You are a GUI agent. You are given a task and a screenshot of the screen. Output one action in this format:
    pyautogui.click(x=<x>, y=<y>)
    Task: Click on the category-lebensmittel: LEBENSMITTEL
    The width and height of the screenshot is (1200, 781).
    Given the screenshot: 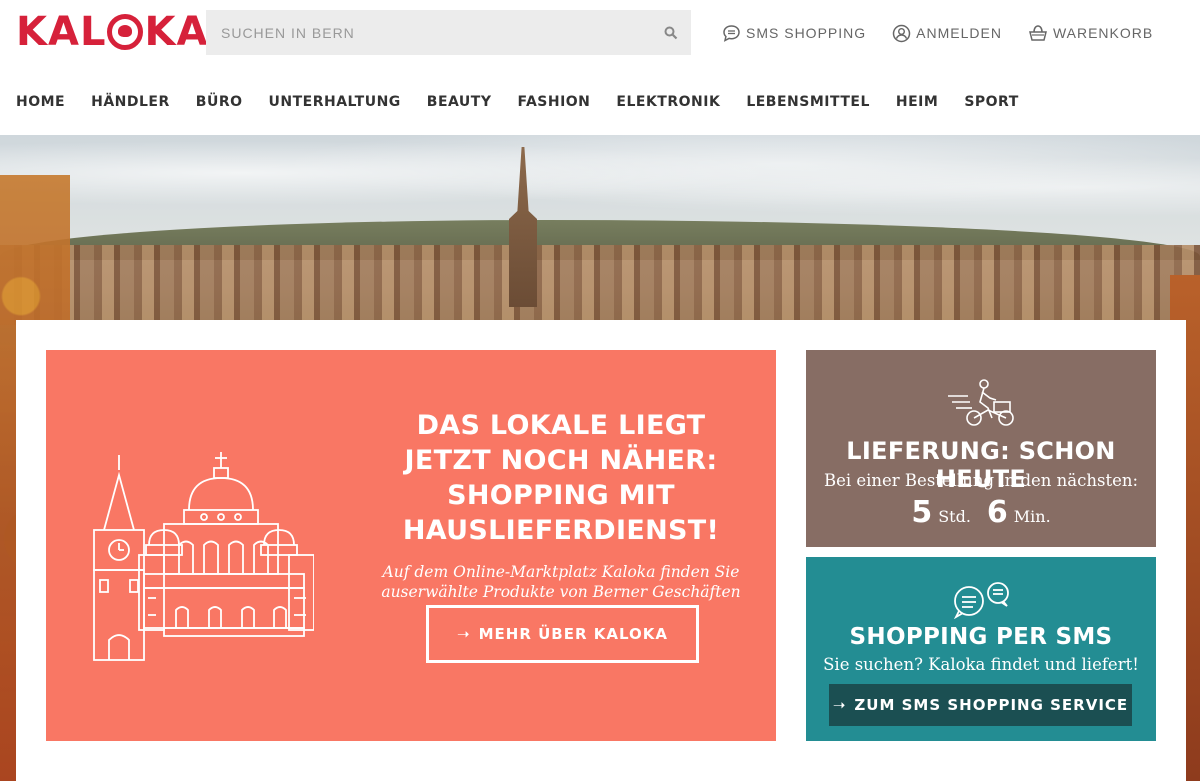 What is the action you would take?
    pyautogui.click(x=808, y=102)
    